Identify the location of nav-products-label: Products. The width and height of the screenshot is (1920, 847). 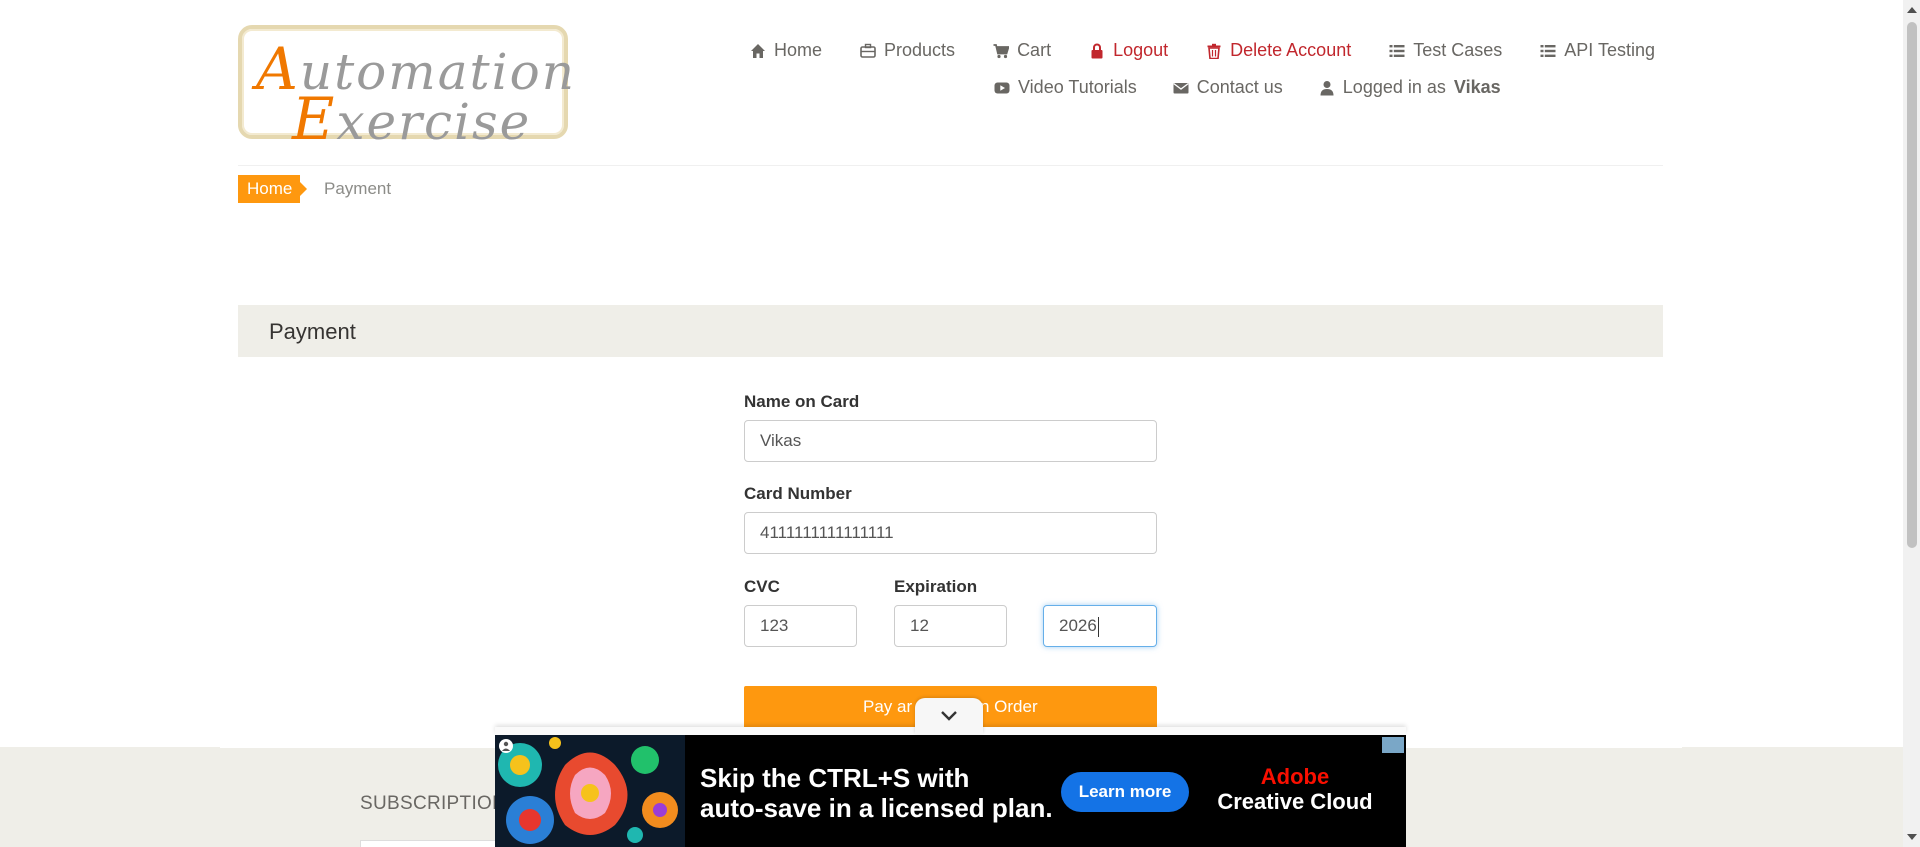
(920, 50).